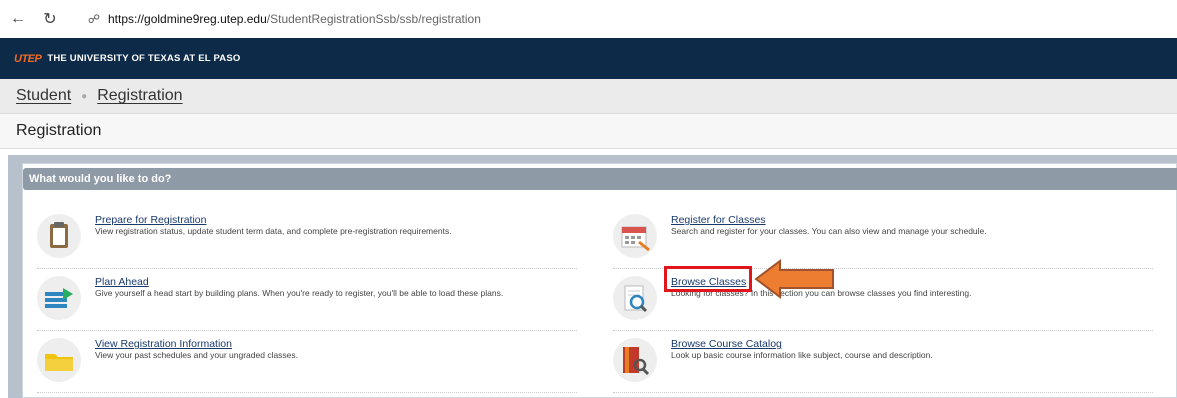  I want to click on plan-ahead-link: Plan Ahead, so click(122, 282).